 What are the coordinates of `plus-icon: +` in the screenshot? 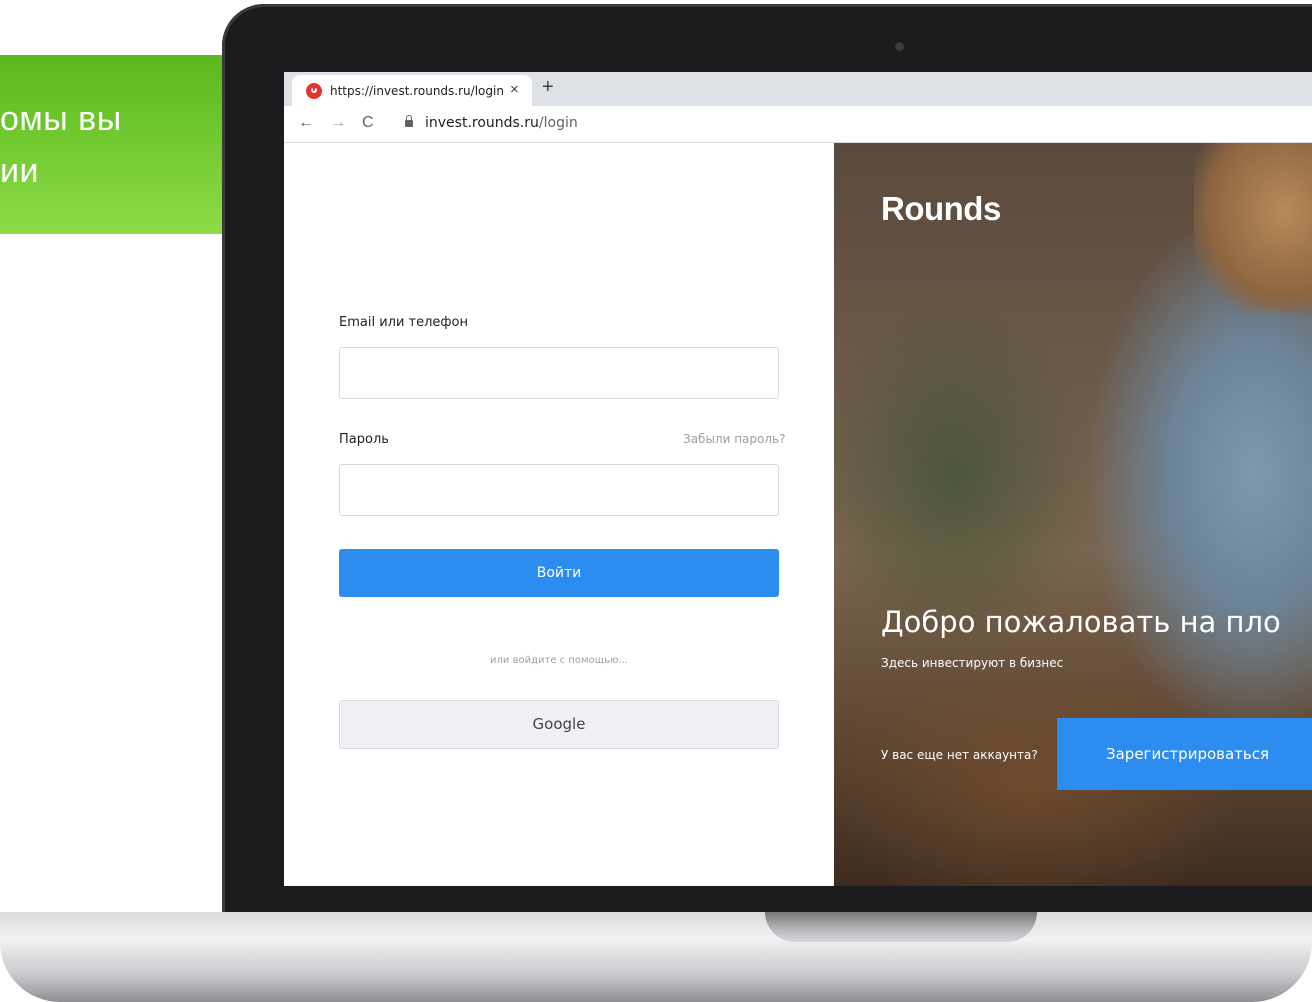 It's located at (548, 87).